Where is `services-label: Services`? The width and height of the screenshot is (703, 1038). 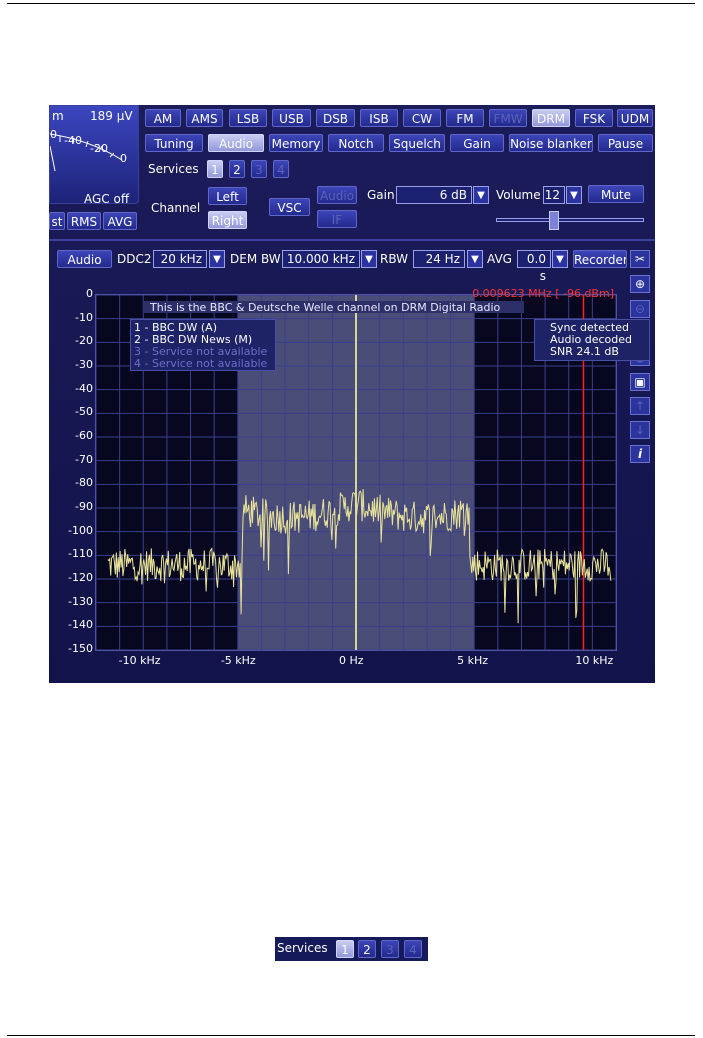
services-label: Services is located at coordinates (173, 169).